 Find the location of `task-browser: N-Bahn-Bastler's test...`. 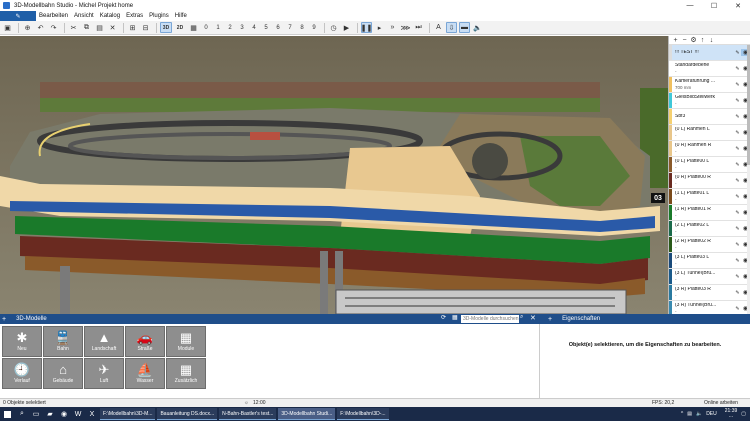

task-browser: N-Bahn-Bastler's test... is located at coordinates (248, 414).